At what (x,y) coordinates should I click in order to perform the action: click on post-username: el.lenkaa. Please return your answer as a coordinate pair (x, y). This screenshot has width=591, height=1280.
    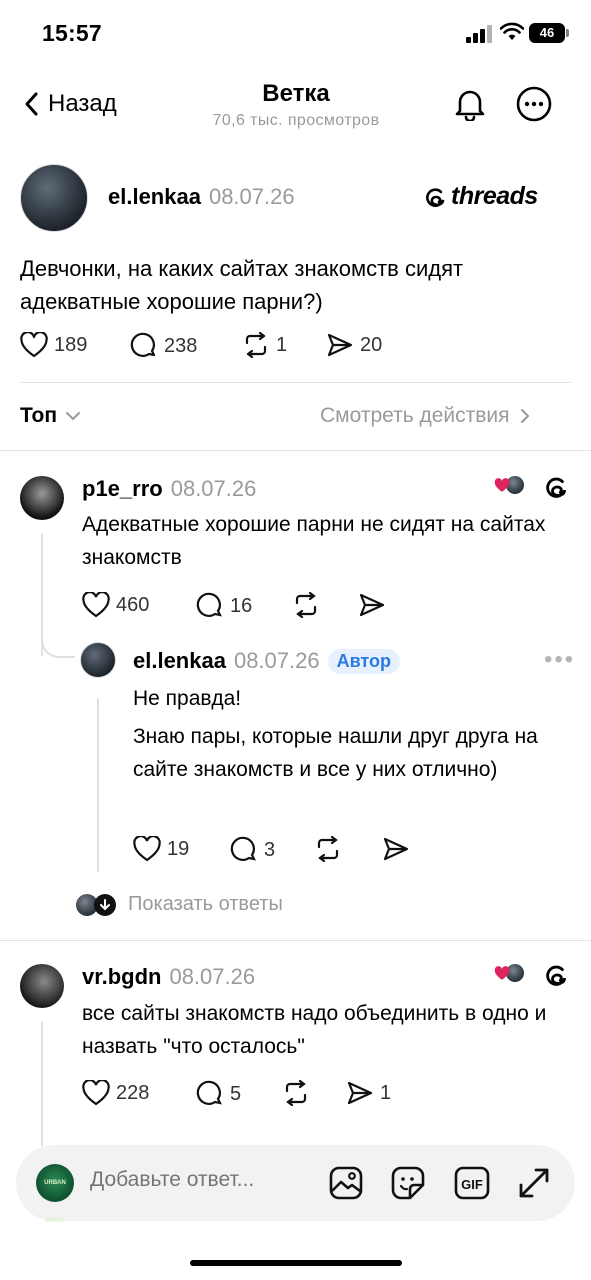
    Looking at the image, I should click on (154, 197).